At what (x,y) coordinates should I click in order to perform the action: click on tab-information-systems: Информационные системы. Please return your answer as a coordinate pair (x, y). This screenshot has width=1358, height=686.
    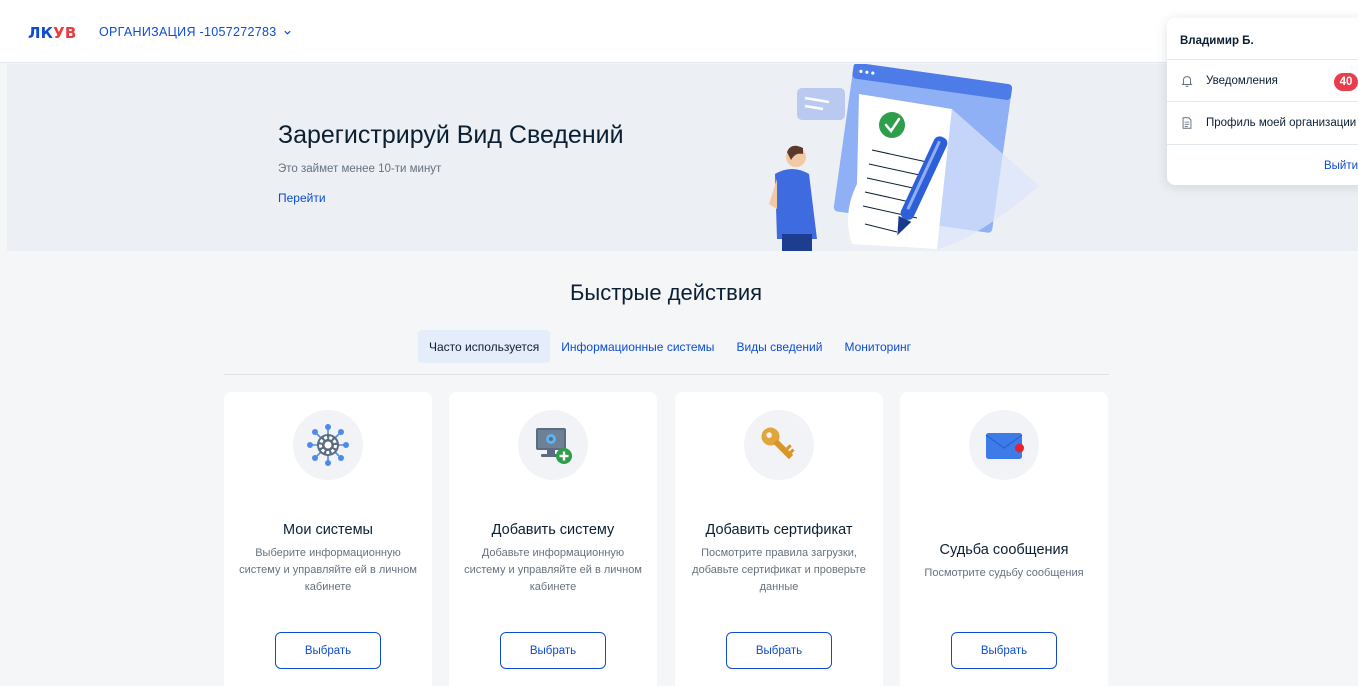
    Looking at the image, I should click on (637, 346).